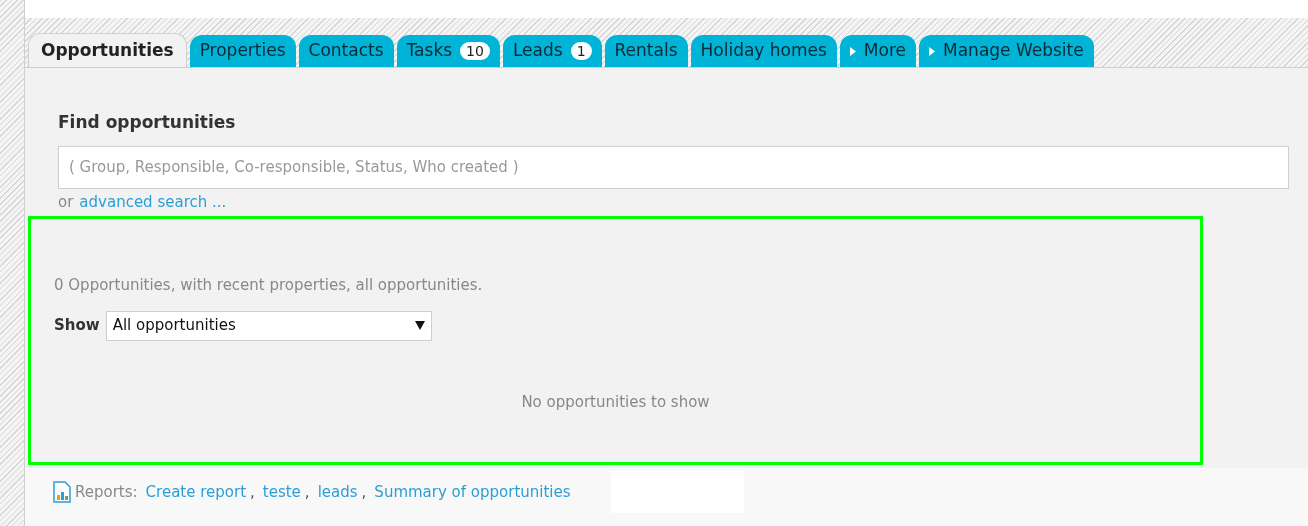  Describe the element at coordinates (419, 325) in the screenshot. I see `dropdown-arrow-icon` at that location.